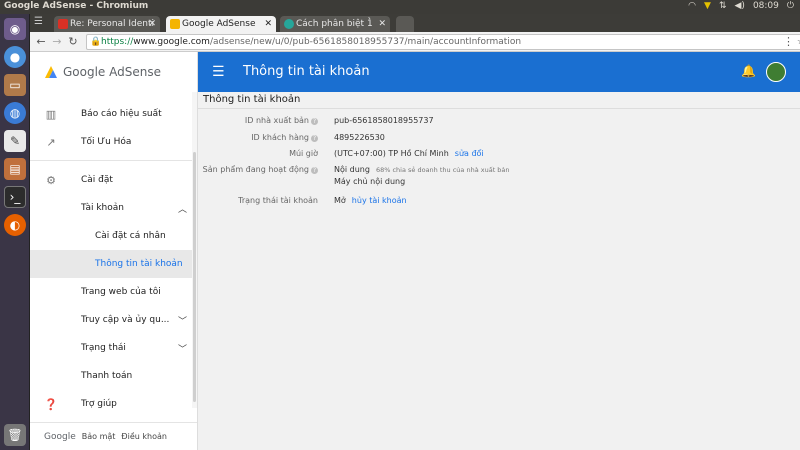 Image resolution: width=800 pixels, height=450 pixels. I want to click on page-title: Thông tin tài khoản, so click(252, 99).